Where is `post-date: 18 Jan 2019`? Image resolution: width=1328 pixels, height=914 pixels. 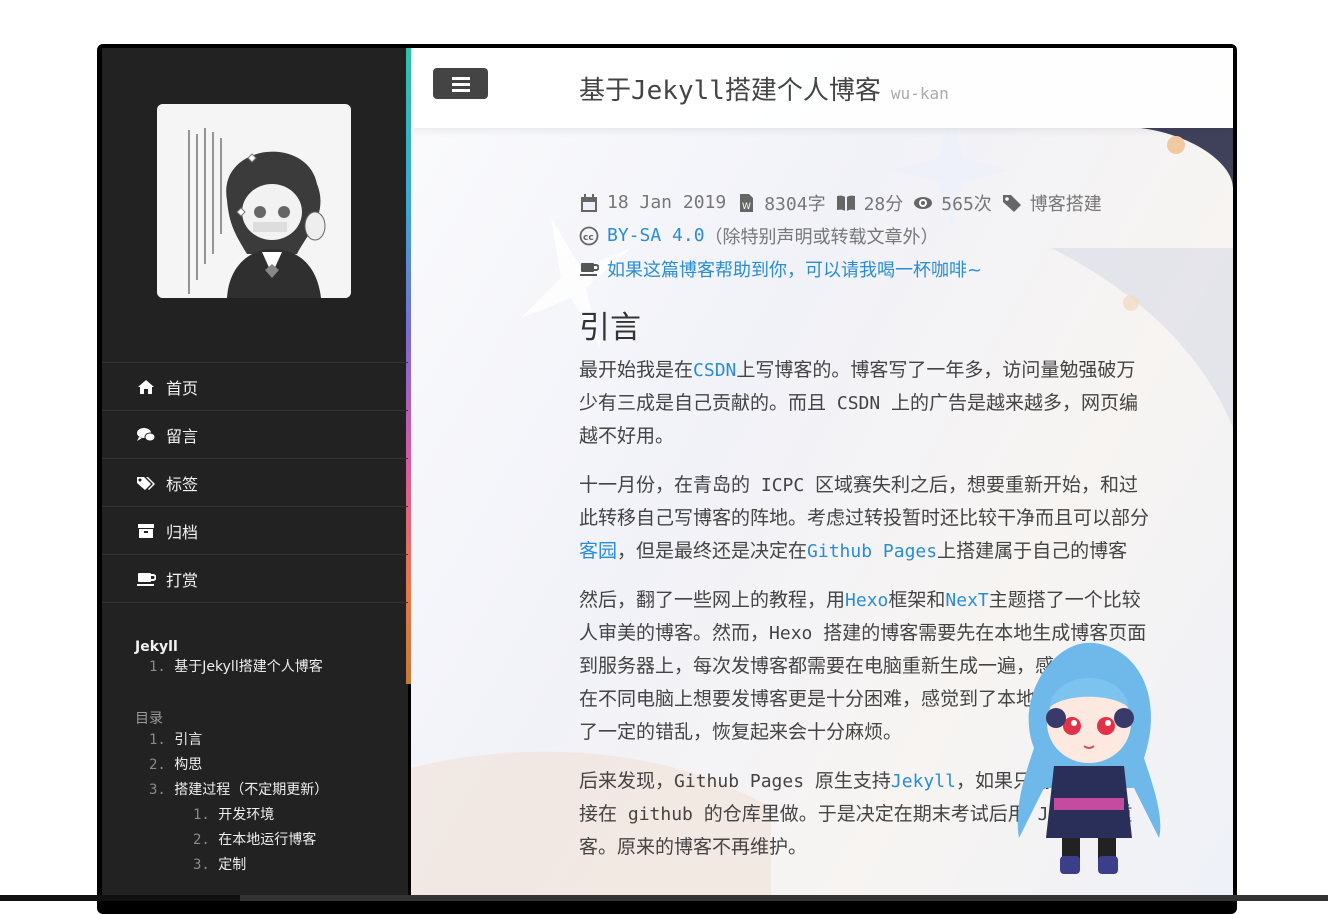 post-date: 18 Jan 2019 is located at coordinates (667, 202).